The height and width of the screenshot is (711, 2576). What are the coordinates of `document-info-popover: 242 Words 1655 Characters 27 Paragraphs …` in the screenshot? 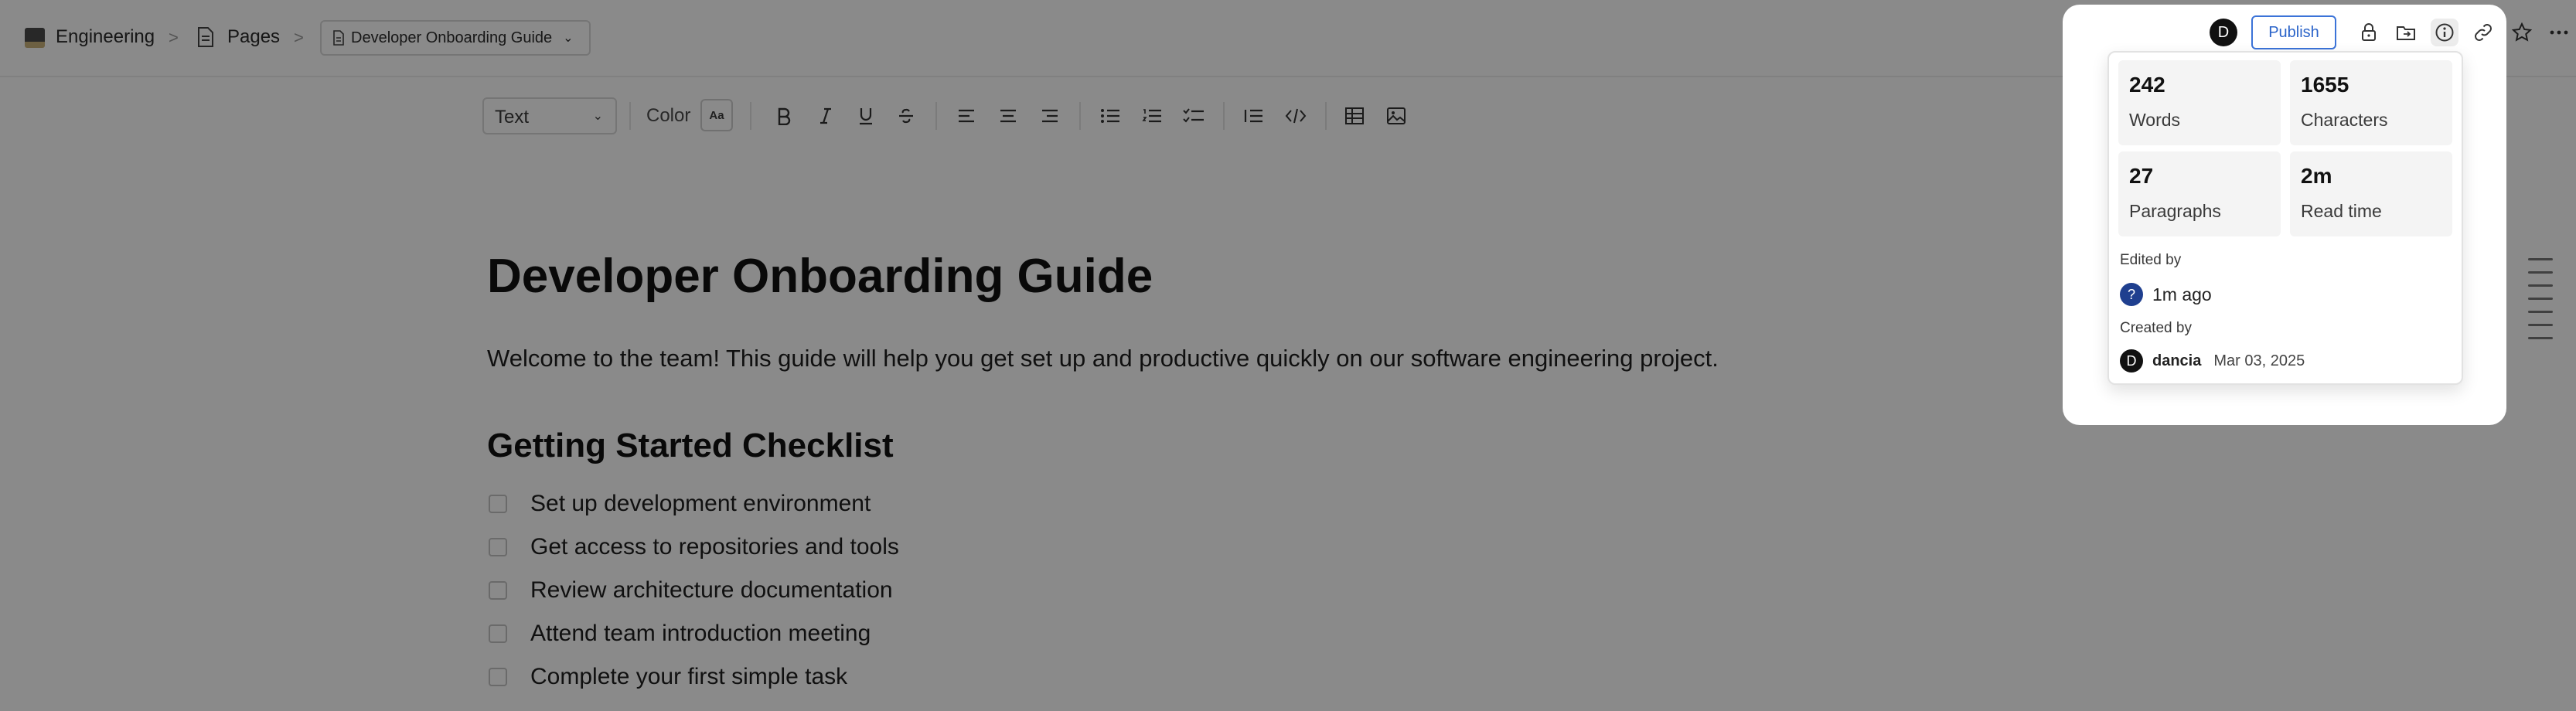 It's located at (2285, 218).